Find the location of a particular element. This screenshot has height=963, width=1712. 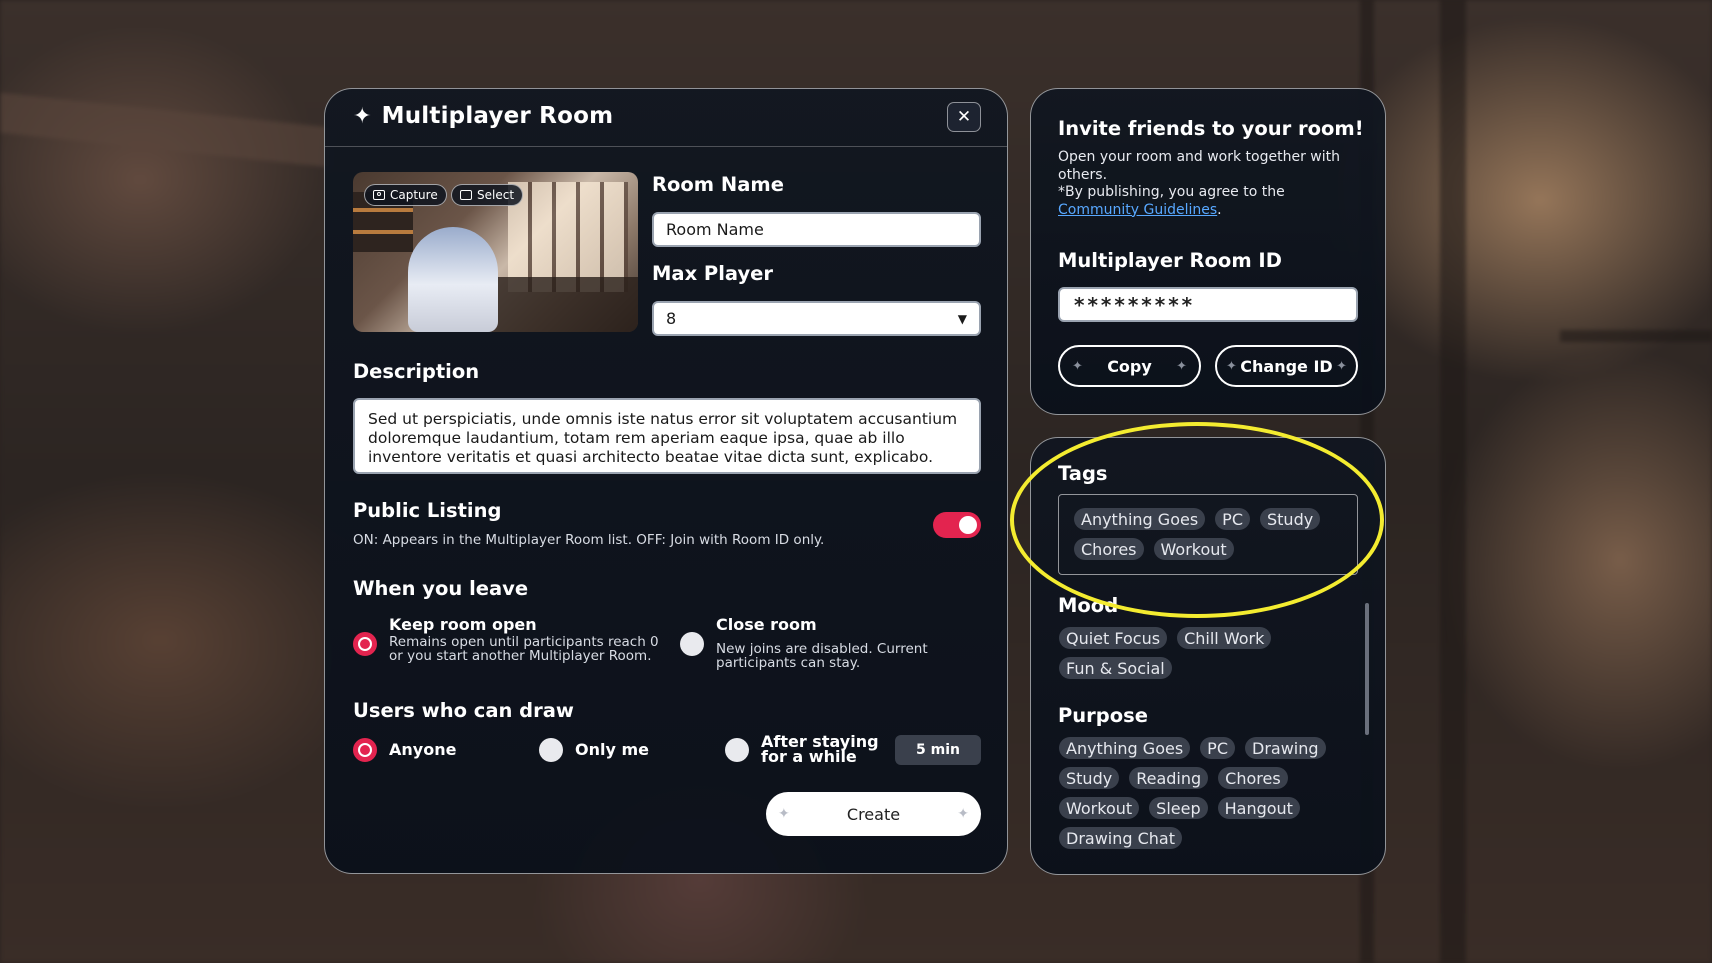

keep-room-open-title: Keep room open is located at coordinates (463, 624).